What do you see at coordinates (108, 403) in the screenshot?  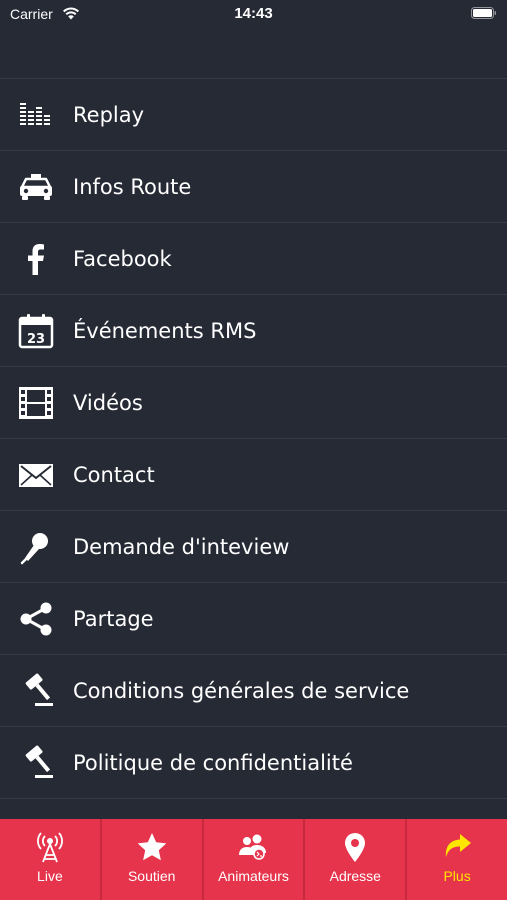 I see `menu-item-label: Vidéos` at bounding box center [108, 403].